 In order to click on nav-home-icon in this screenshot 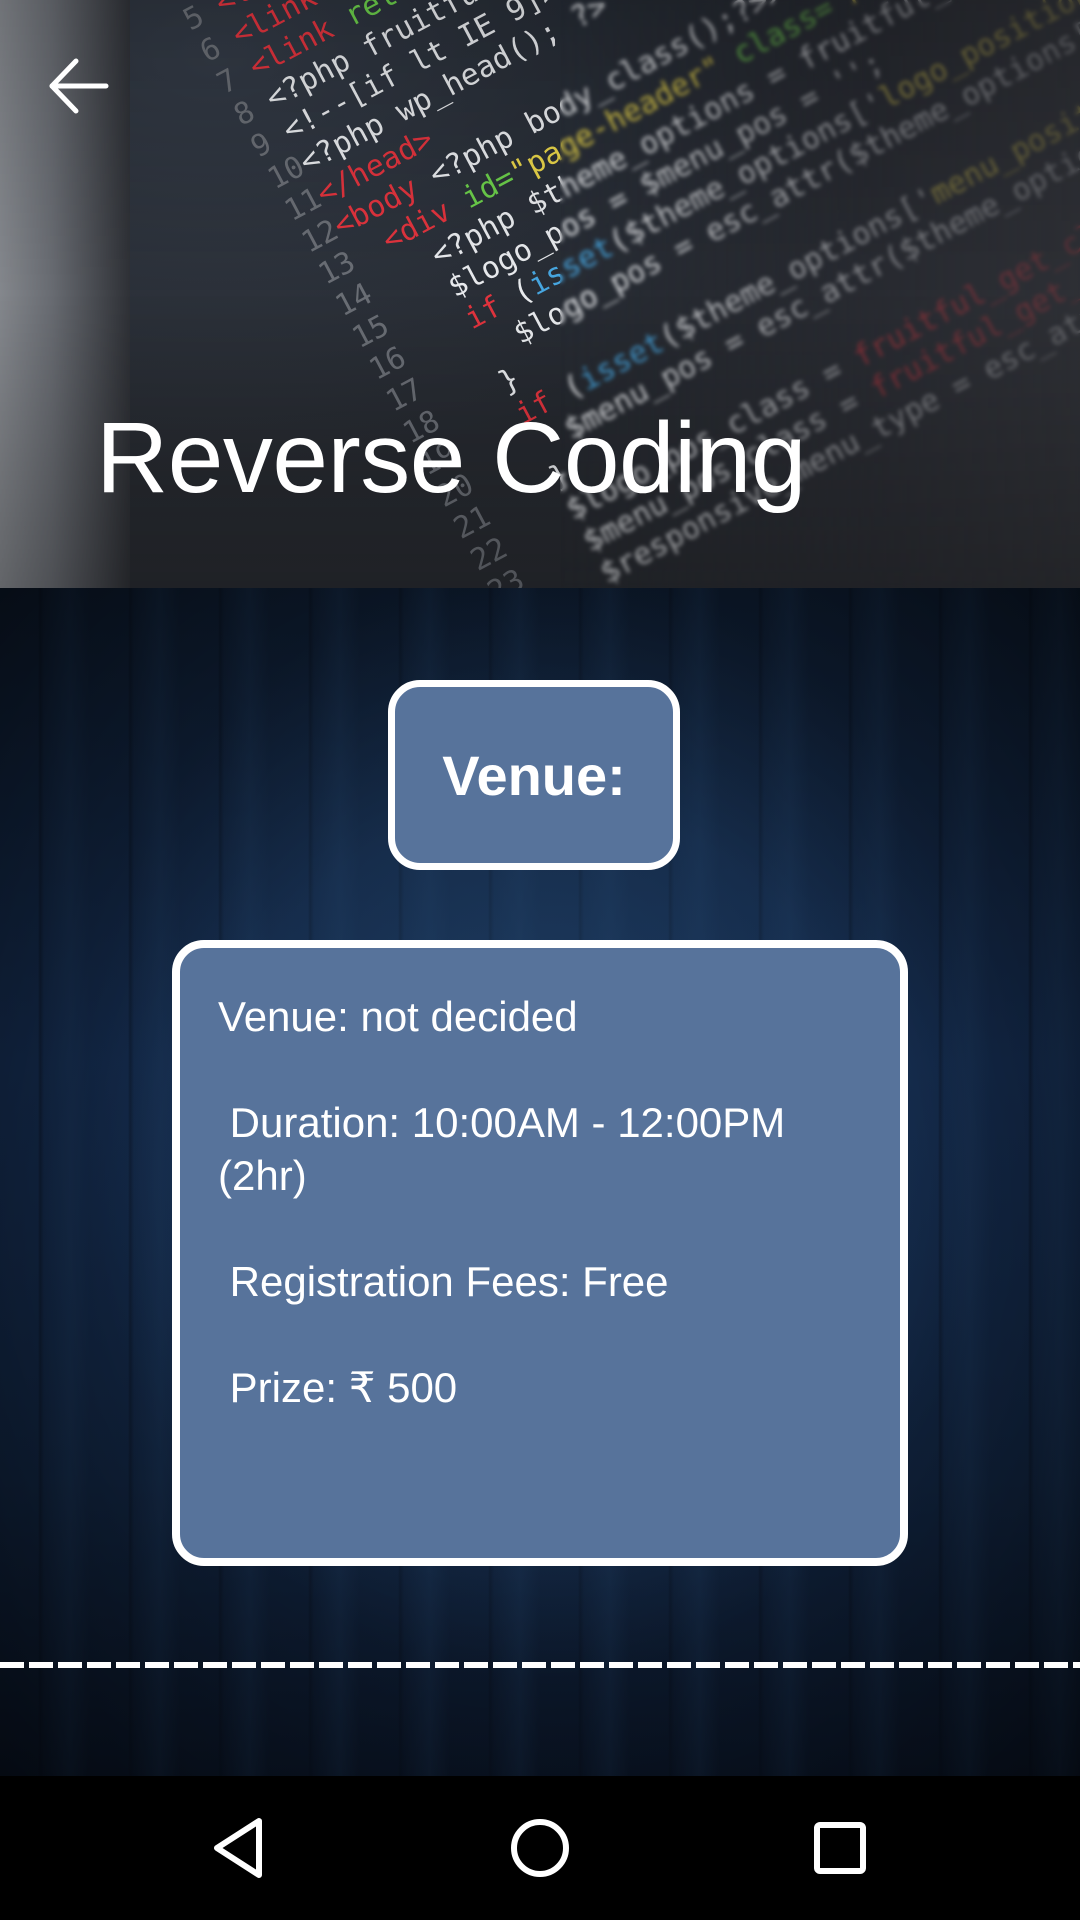, I will do `click(540, 1848)`.